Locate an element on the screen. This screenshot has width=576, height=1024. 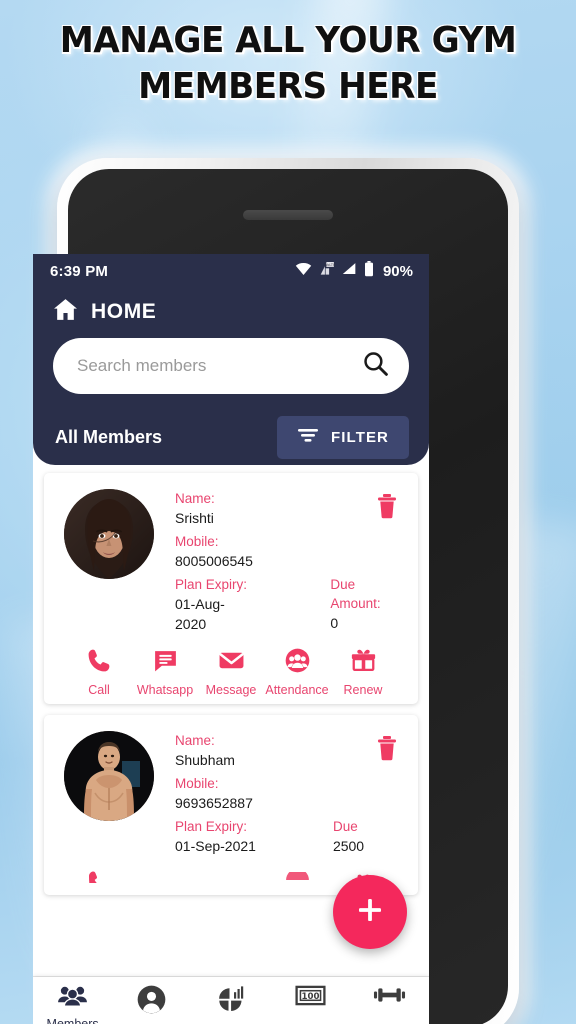
gift-icon is located at coordinates (363, 663).